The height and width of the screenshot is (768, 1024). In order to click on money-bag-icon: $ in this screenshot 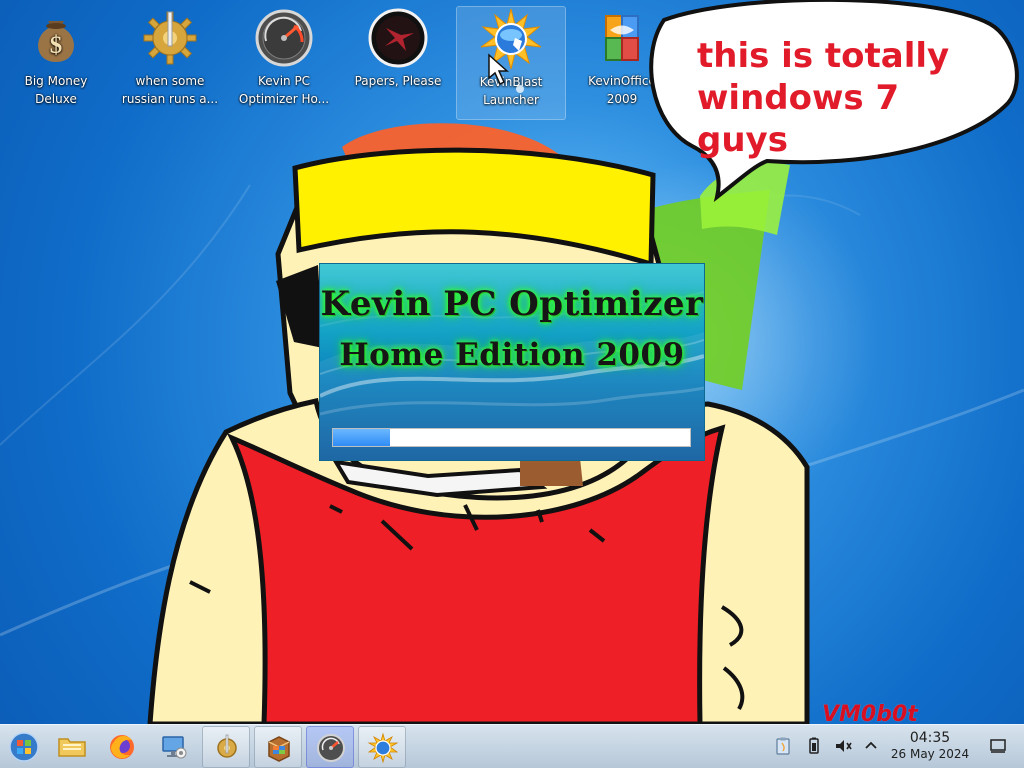, I will do `click(56, 41)`.